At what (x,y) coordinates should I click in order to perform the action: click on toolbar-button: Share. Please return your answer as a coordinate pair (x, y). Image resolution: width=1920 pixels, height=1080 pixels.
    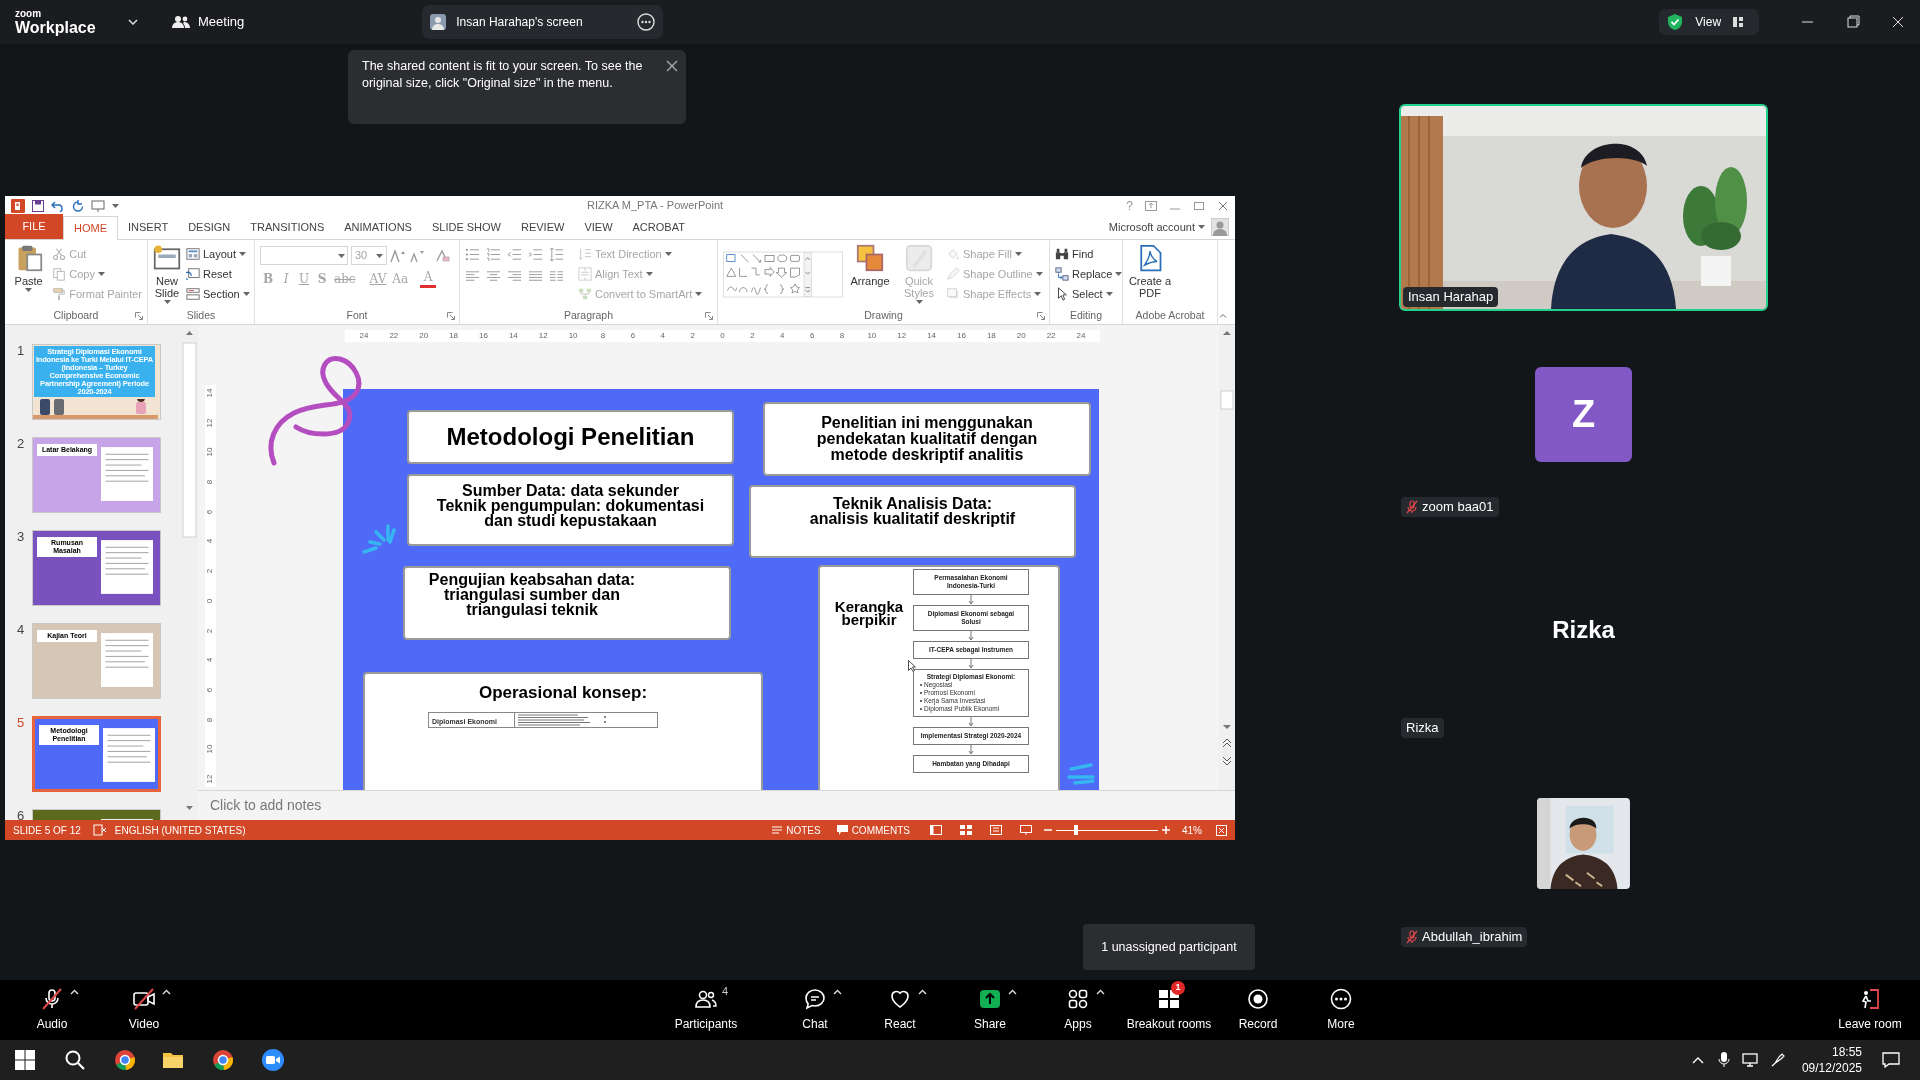
    Looking at the image, I should click on (990, 1010).